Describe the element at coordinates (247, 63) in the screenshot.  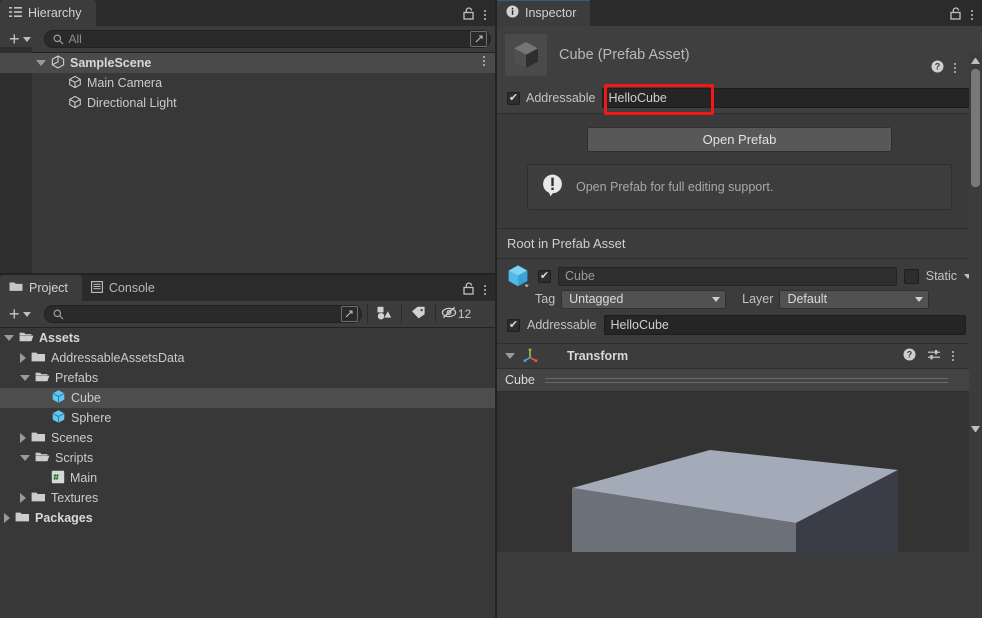
I see `hierarchy-item-samplescene: SampleScene` at that location.